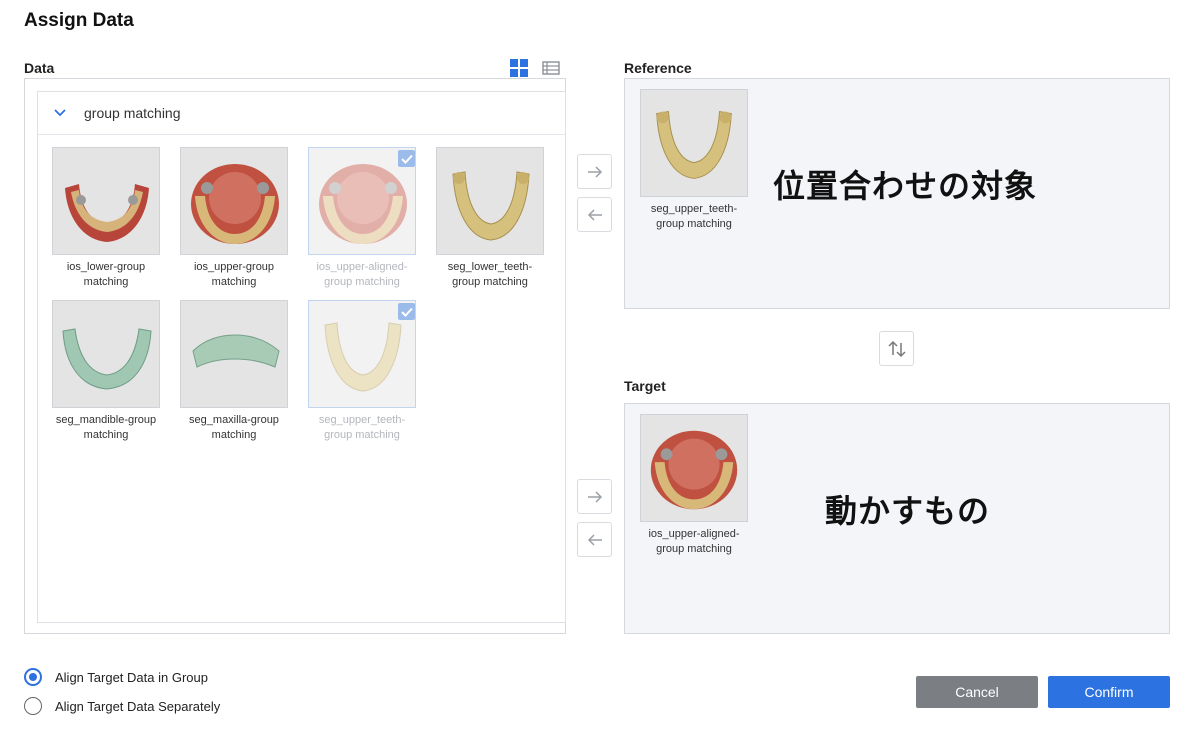 This screenshot has height=737, width=1200. Describe the element at coordinates (39, 68) in the screenshot. I see `data-label: Data` at that location.